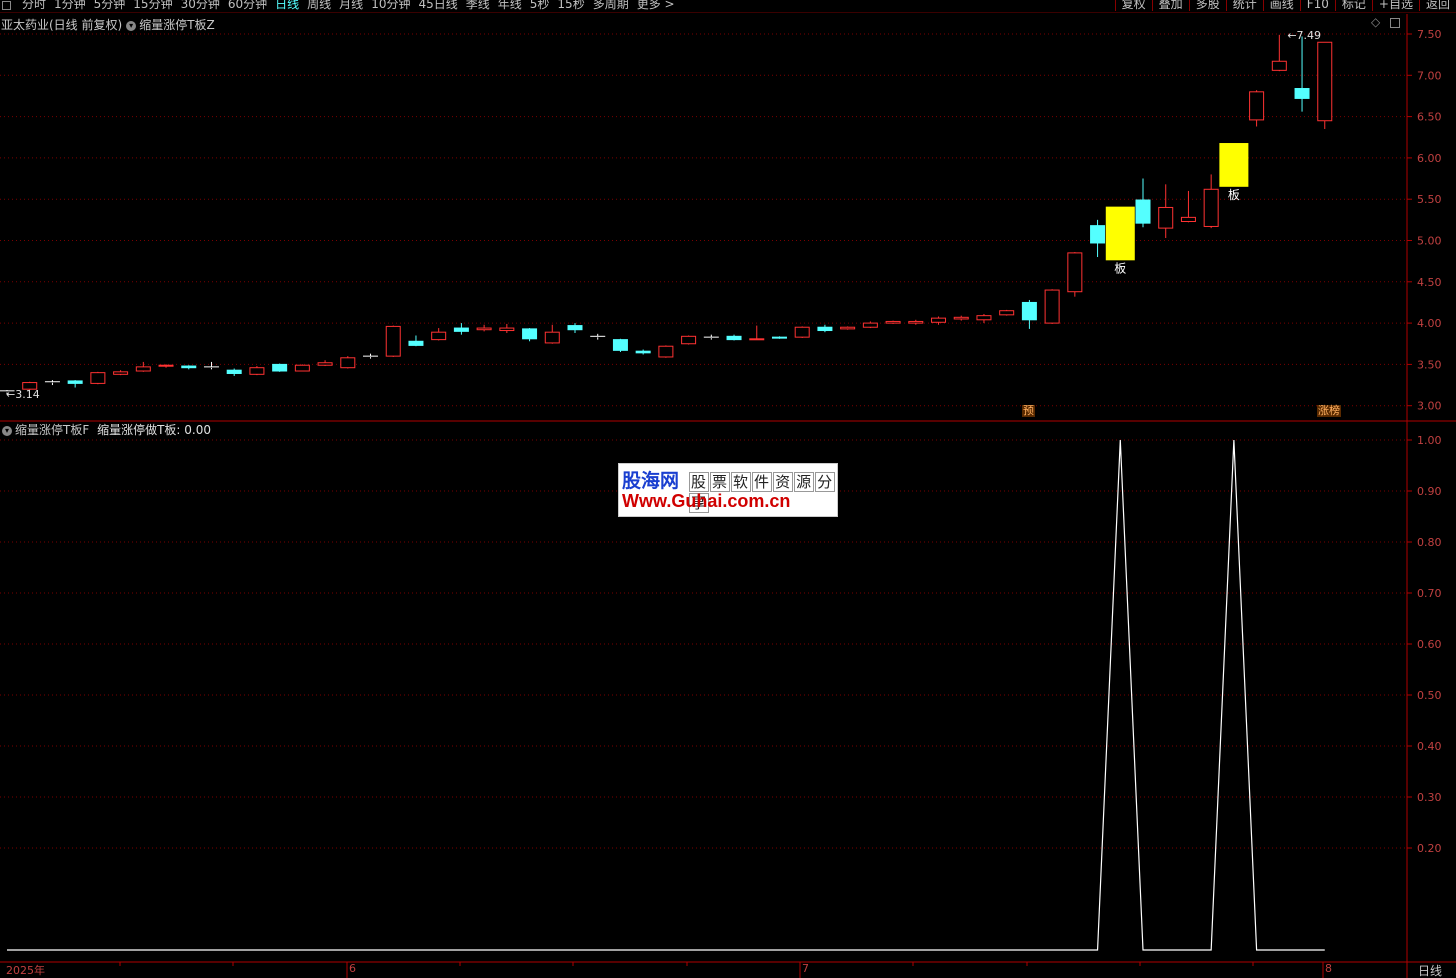  Describe the element at coordinates (540, 5) in the screenshot. I see `period-tab-13: 5秒` at that location.